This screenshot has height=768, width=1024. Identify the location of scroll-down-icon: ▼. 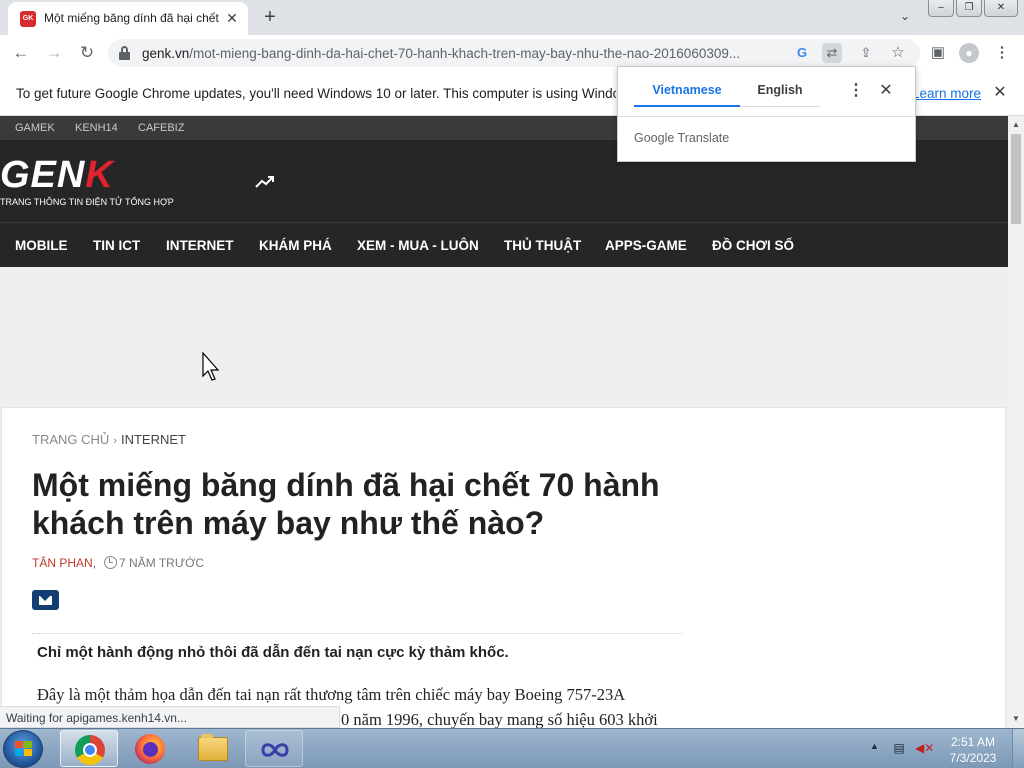
(1016, 718).